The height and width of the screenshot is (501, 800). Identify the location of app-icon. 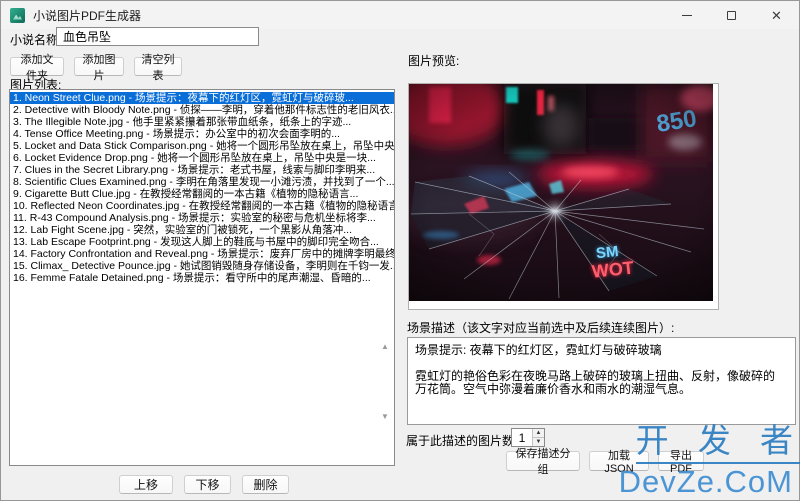
(17, 15).